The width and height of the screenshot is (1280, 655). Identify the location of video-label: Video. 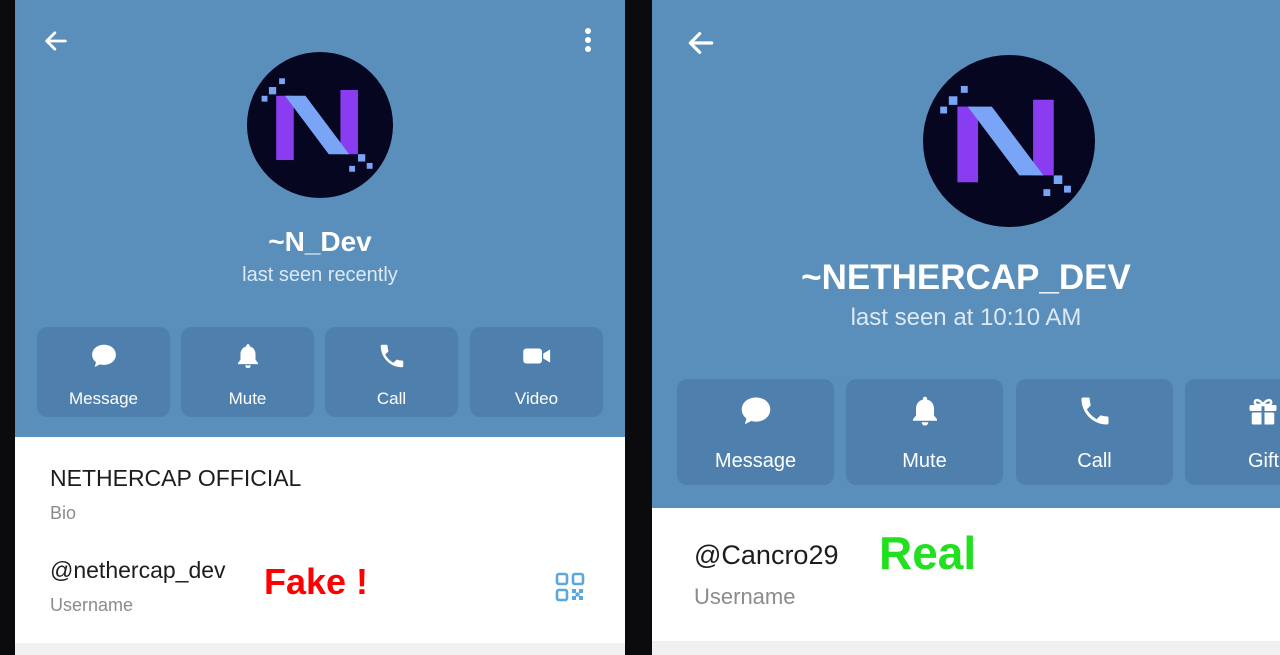
(536, 398).